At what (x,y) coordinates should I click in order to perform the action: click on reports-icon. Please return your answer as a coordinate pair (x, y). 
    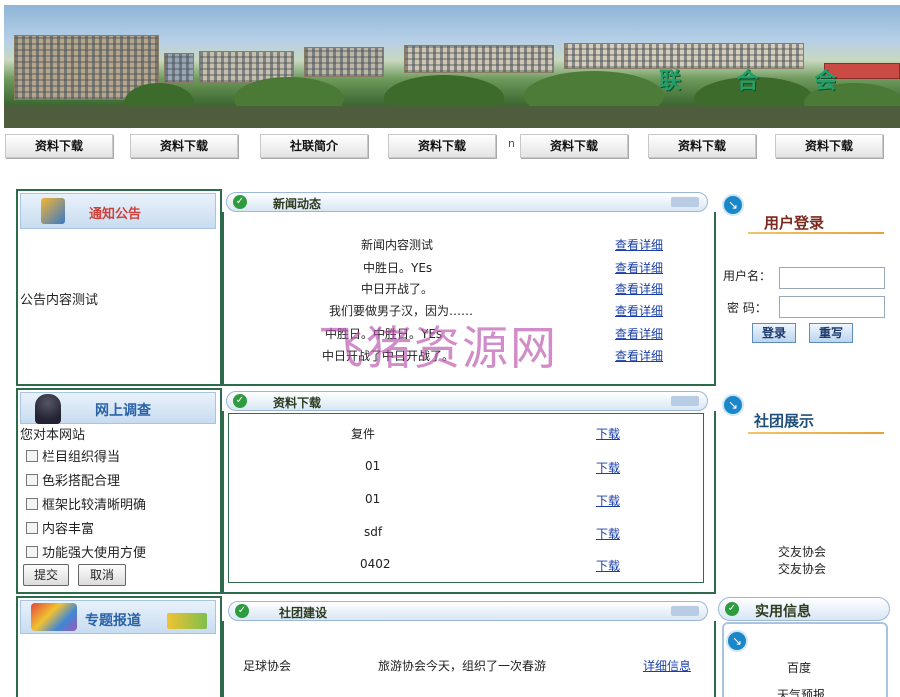
    Looking at the image, I should click on (54, 617).